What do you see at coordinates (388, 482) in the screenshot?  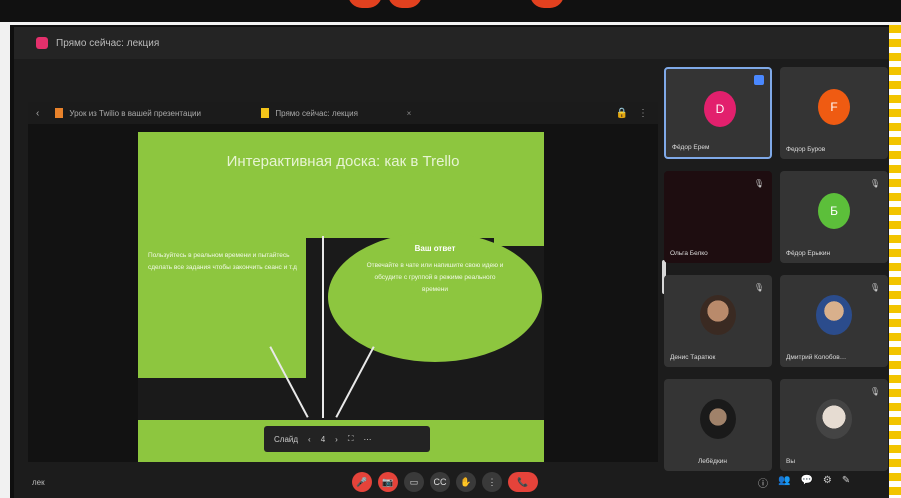 I see `camera-toggle-button: 📷` at bounding box center [388, 482].